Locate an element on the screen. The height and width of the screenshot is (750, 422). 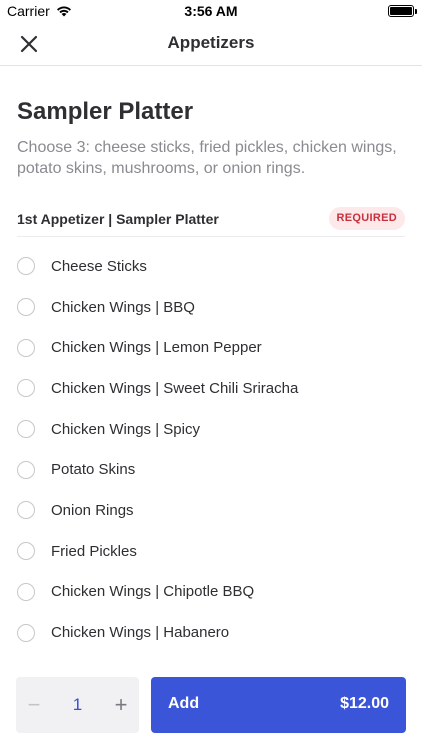
battery-icon is located at coordinates (402, 11).